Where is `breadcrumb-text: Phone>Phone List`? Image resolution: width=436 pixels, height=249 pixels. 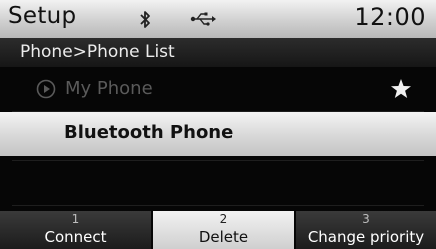 breadcrumb-text: Phone>Phone List is located at coordinates (97, 52).